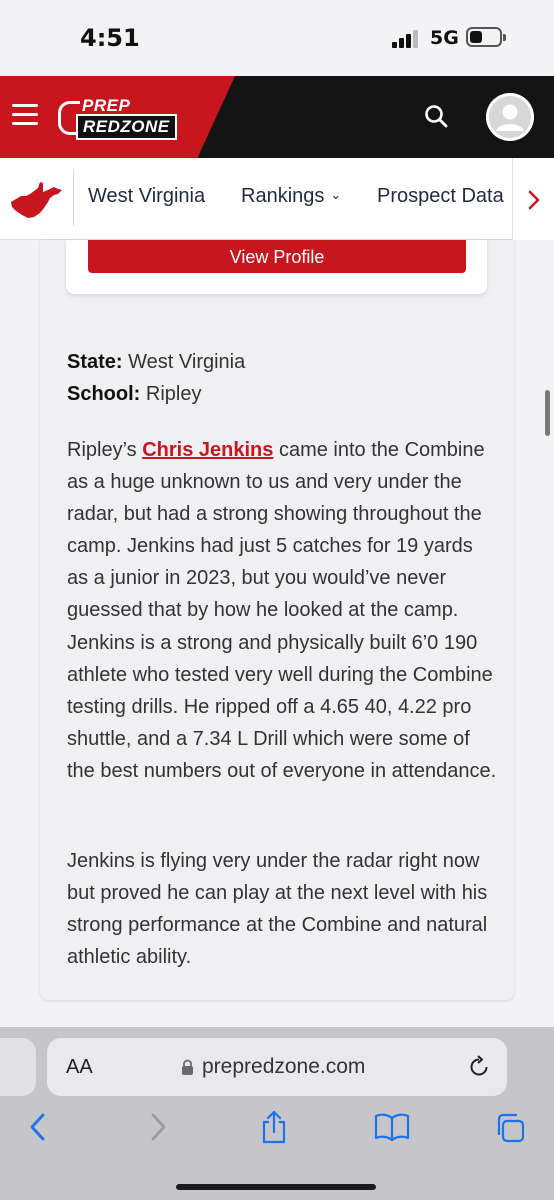  What do you see at coordinates (110, 38) in the screenshot?
I see `status-time: 4:51` at bounding box center [110, 38].